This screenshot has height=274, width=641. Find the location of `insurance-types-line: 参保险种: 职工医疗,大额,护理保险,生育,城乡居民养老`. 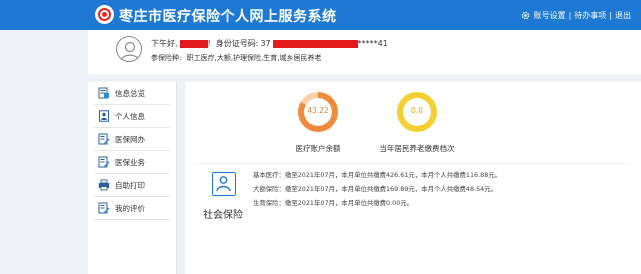

insurance-types-line: 参保险种: 职工医疗,大额,护理保险,生育,城乡居民养老 is located at coordinates (236, 58).